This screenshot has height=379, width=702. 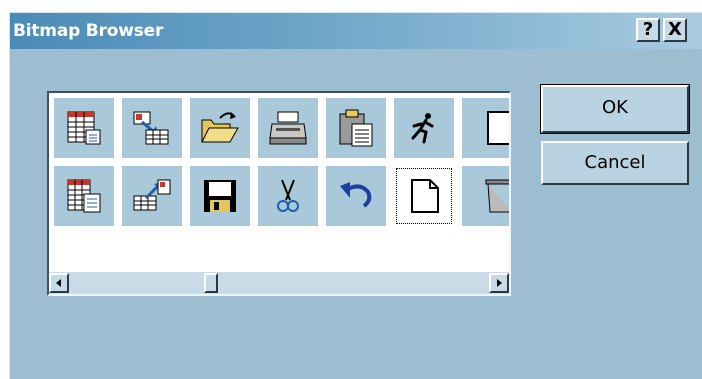 I want to click on new-page-icon, so click(x=425, y=196).